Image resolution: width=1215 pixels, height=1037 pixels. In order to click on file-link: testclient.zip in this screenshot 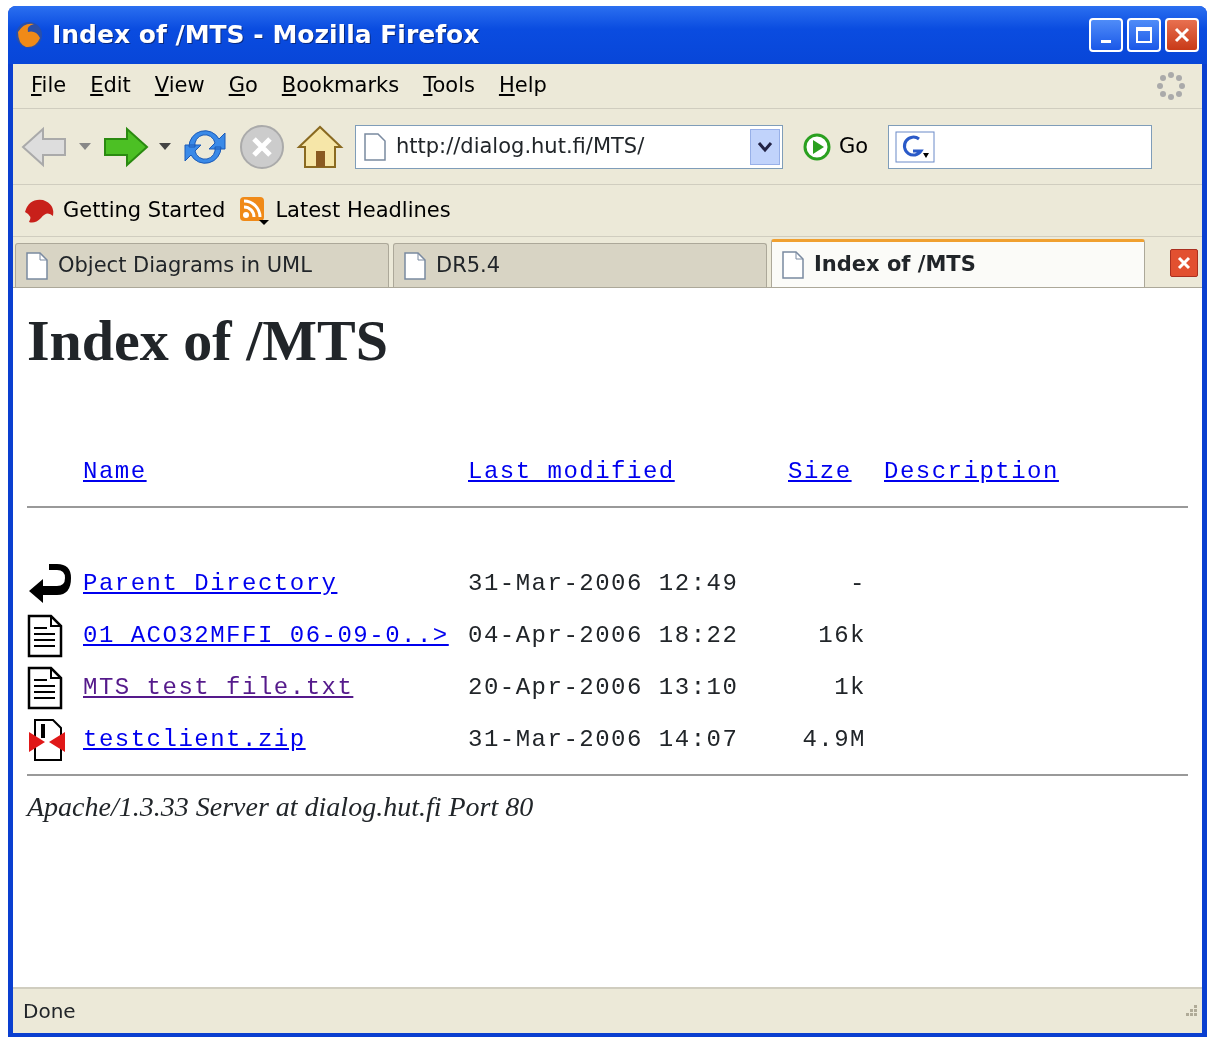, I will do `click(194, 739)`.